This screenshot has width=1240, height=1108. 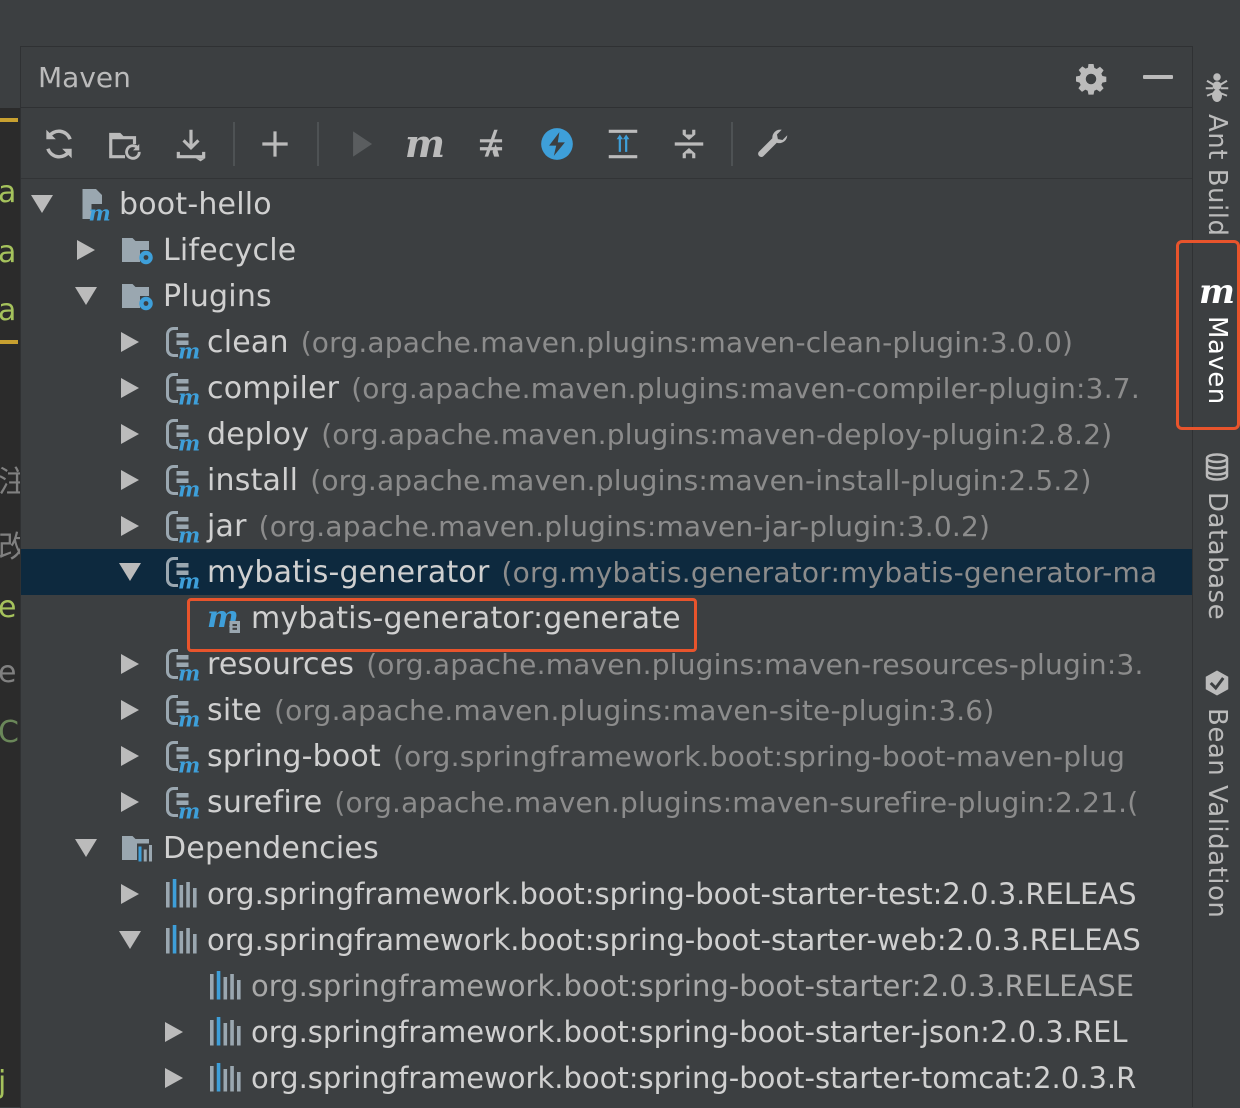 What do you see at coordinates (623, 144) in the screenshot?
I see `show-dependencies-icon` at bounding box center [623, 144].